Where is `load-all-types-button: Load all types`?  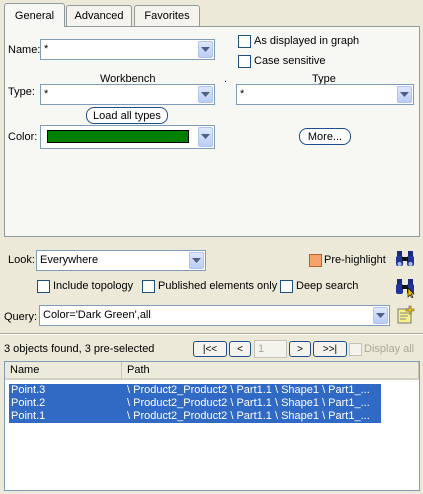
load-all-types-button: Load all types is located at coordinates (127, 115).